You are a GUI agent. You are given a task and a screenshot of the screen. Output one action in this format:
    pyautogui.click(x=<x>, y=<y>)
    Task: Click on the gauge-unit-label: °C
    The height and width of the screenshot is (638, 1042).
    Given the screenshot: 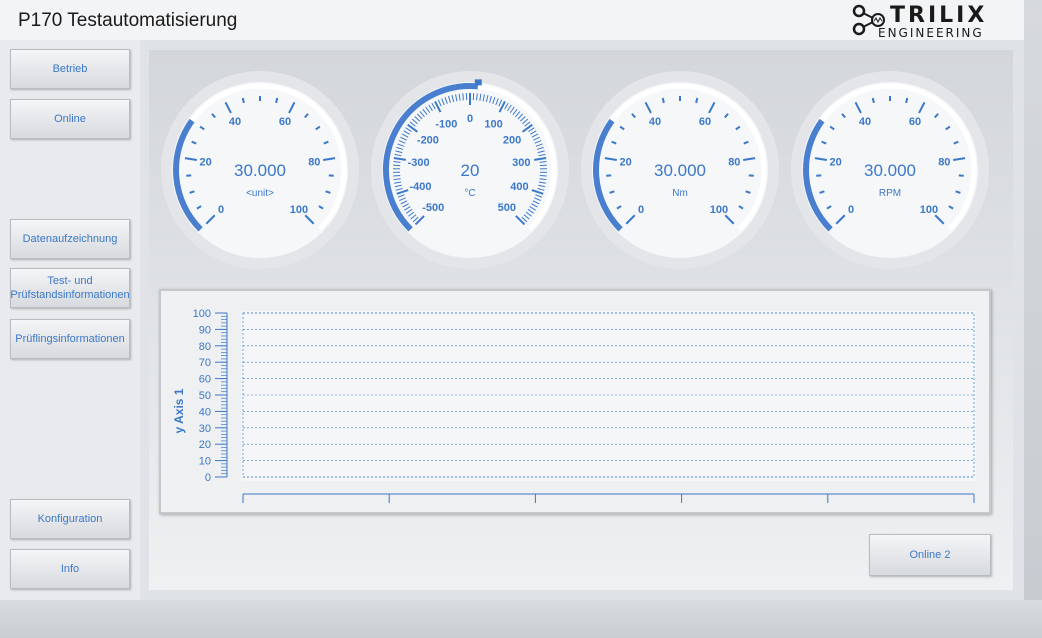 What is the action you would take?
    pyautogui.click(x=469, y=193)
    